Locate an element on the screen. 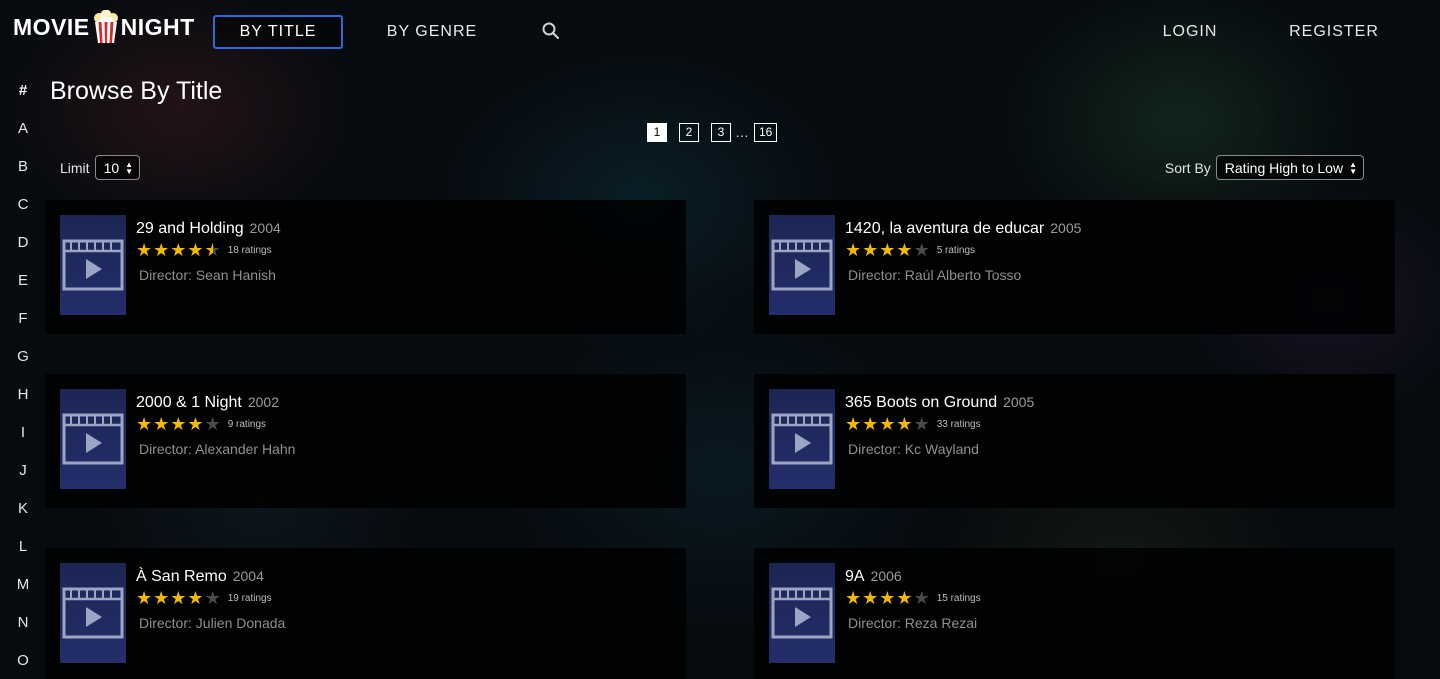 Image resolution: width=1440 pixels, height=679 pixels. movie-title: 2000 & 1 Night is located at coordinates (189, 402).